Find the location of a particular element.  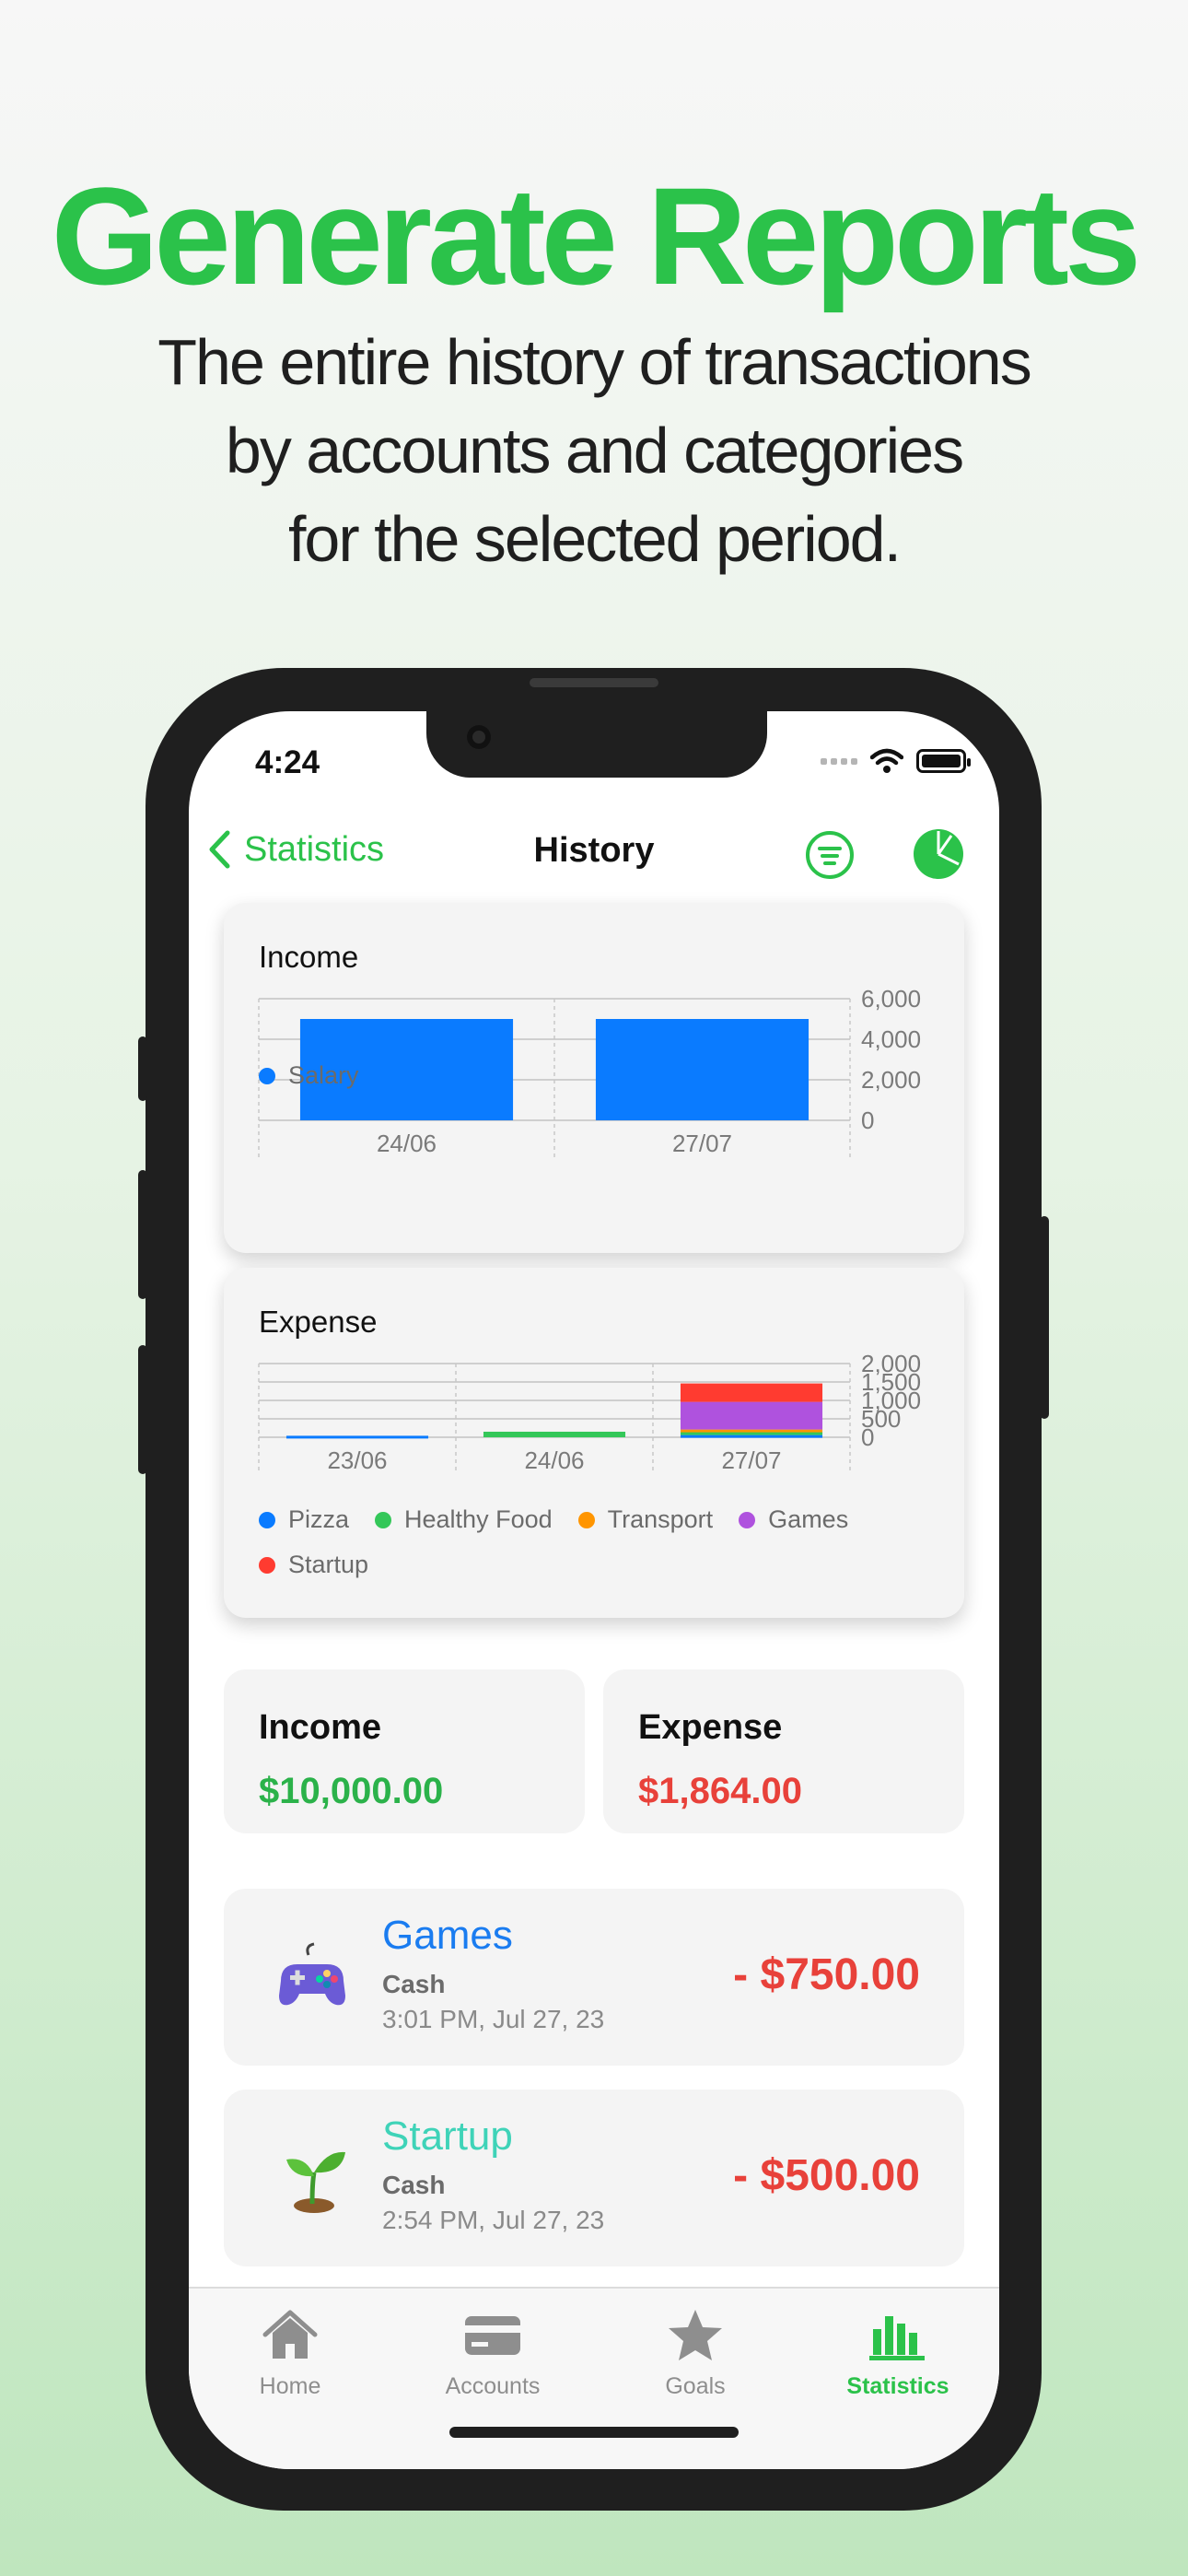

phone-button-power is located at coordinates (1044, 1317).